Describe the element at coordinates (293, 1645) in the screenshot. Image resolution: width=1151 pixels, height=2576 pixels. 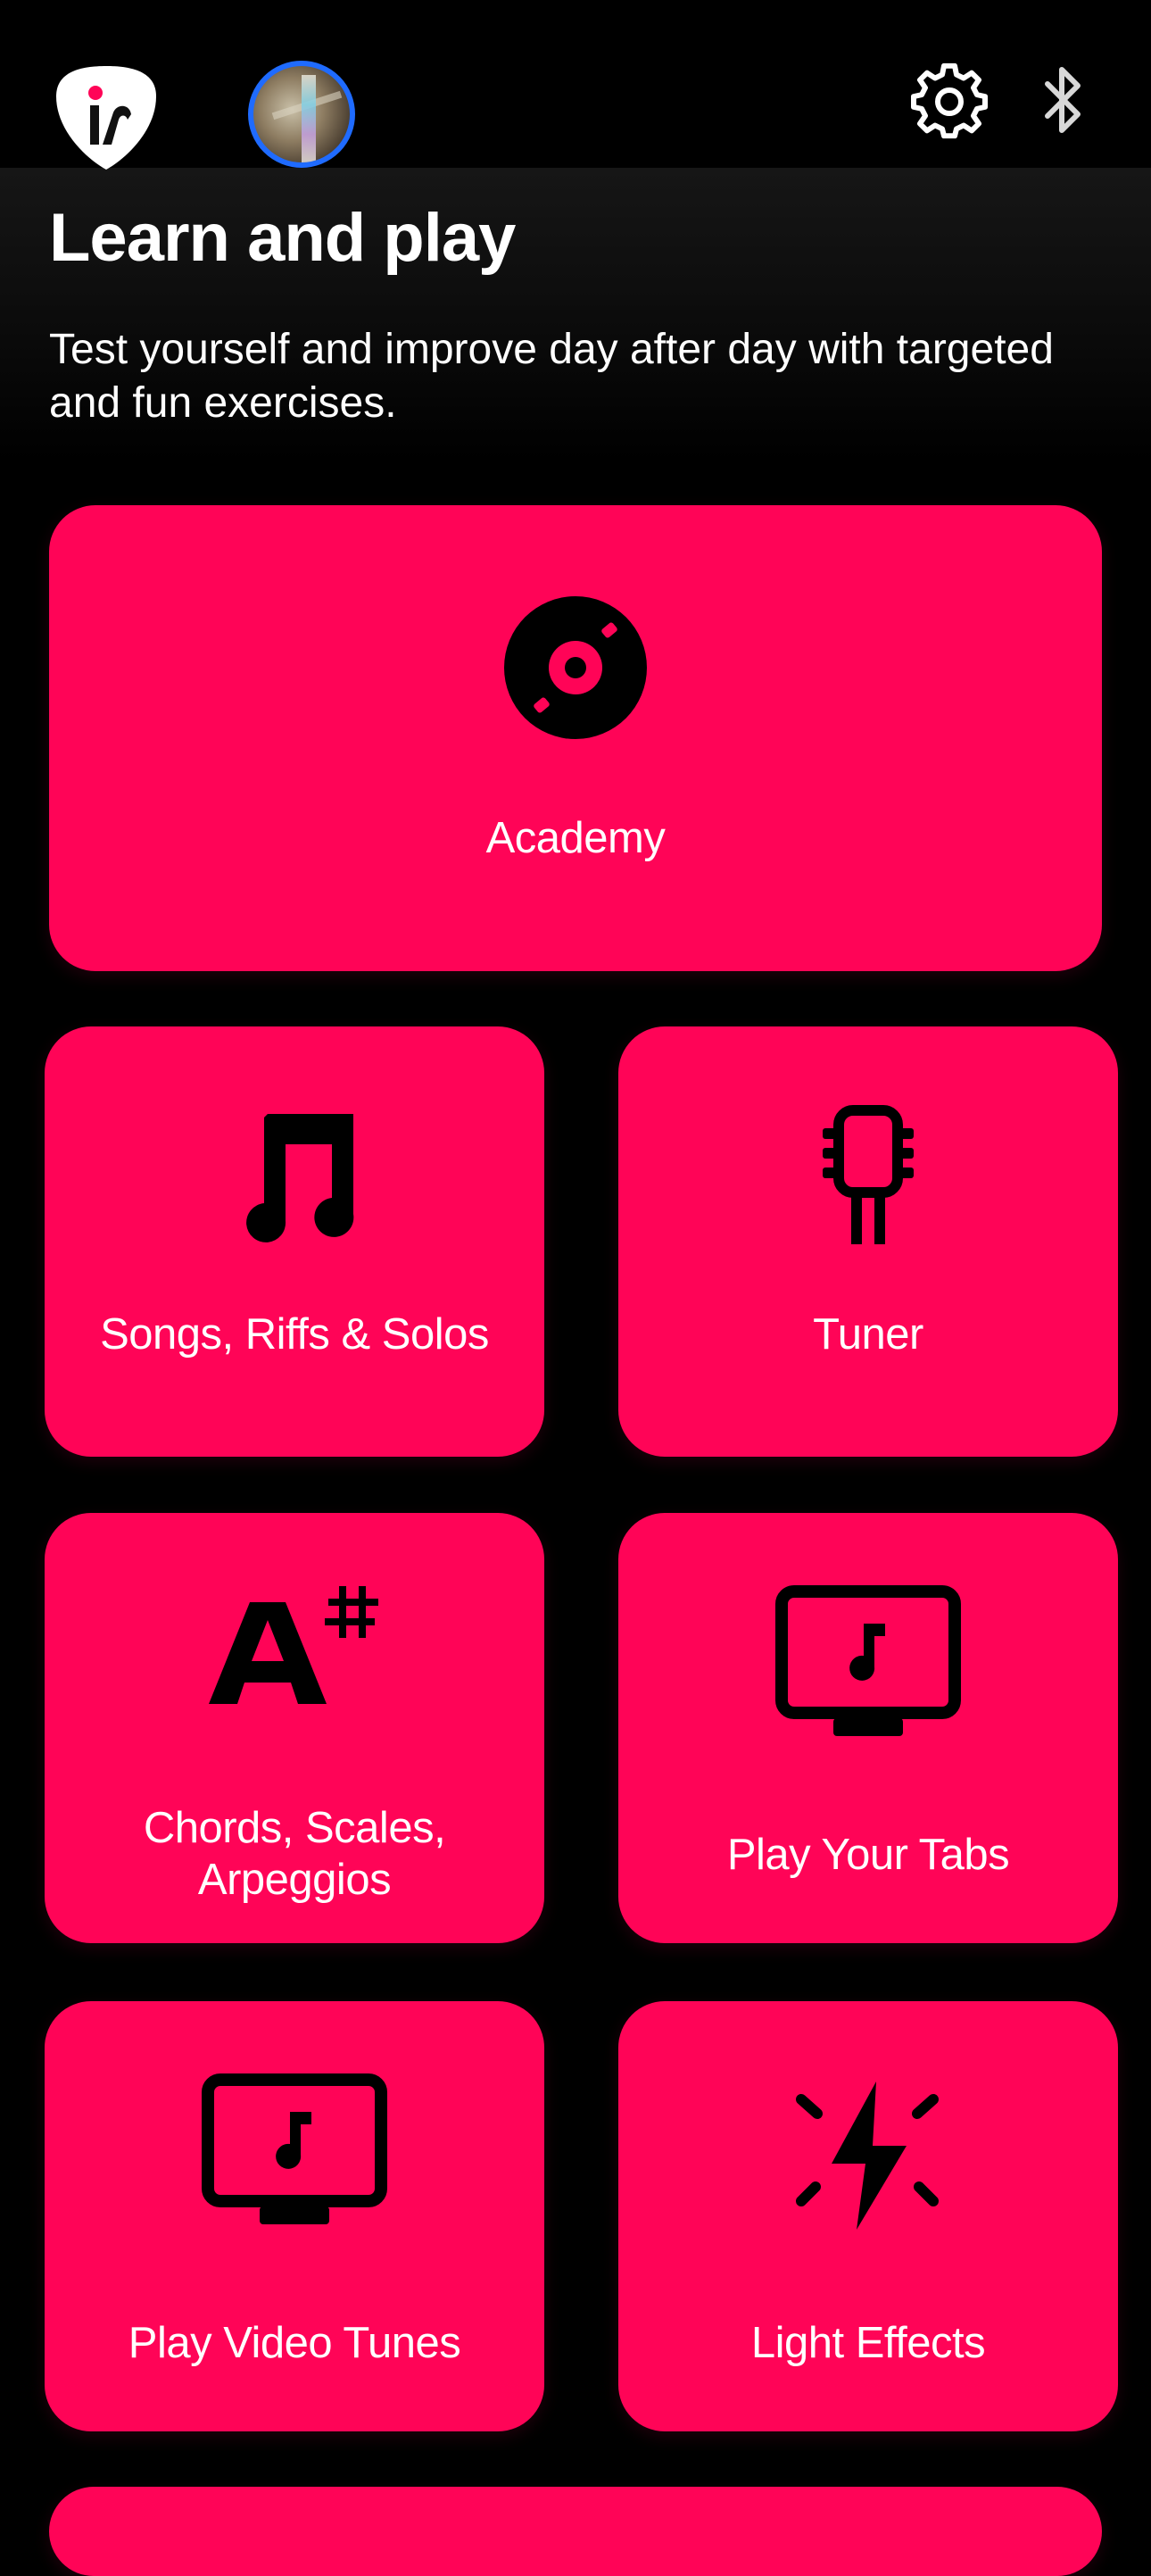
I see `a-sharp-icon` at that location.